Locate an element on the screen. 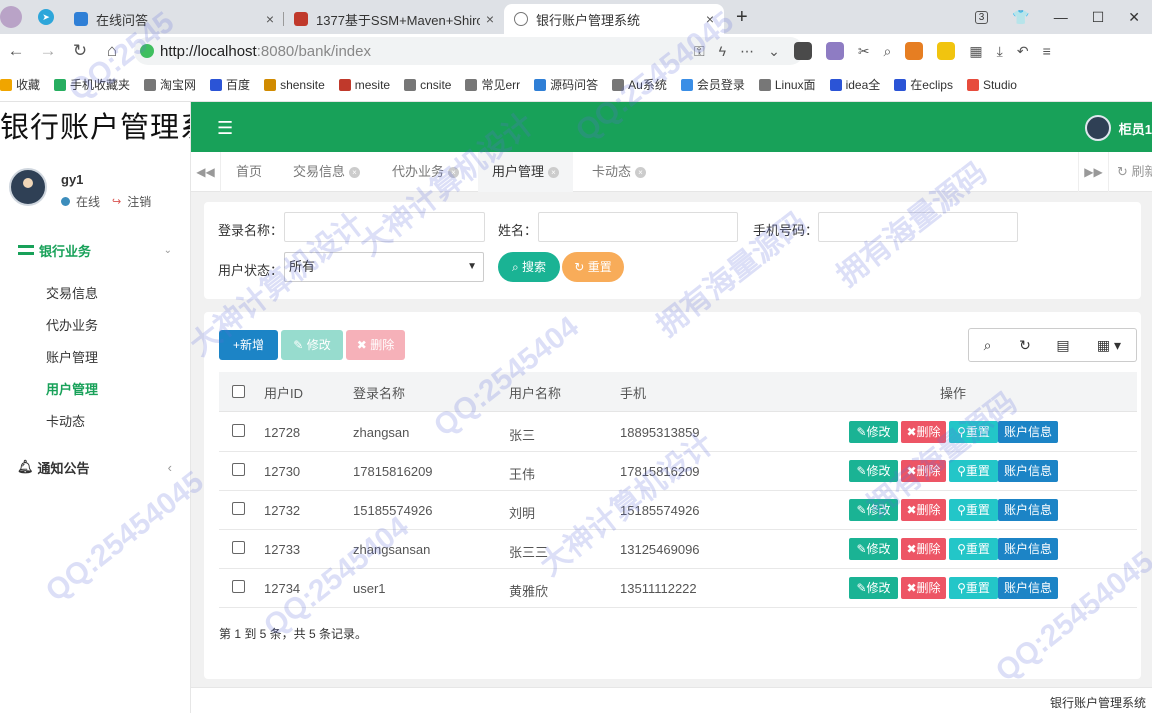 Image resolution: width=1152 pixels, height=713 pixels. new-tab-button: + is located at coordinates (742, 17).